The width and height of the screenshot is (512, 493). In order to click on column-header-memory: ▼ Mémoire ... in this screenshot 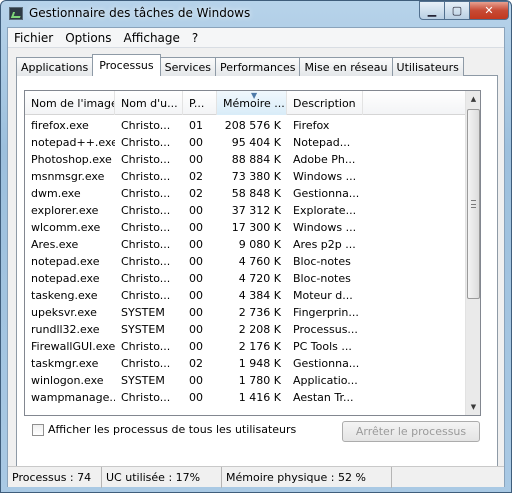, I will do `click(252, 103)`.